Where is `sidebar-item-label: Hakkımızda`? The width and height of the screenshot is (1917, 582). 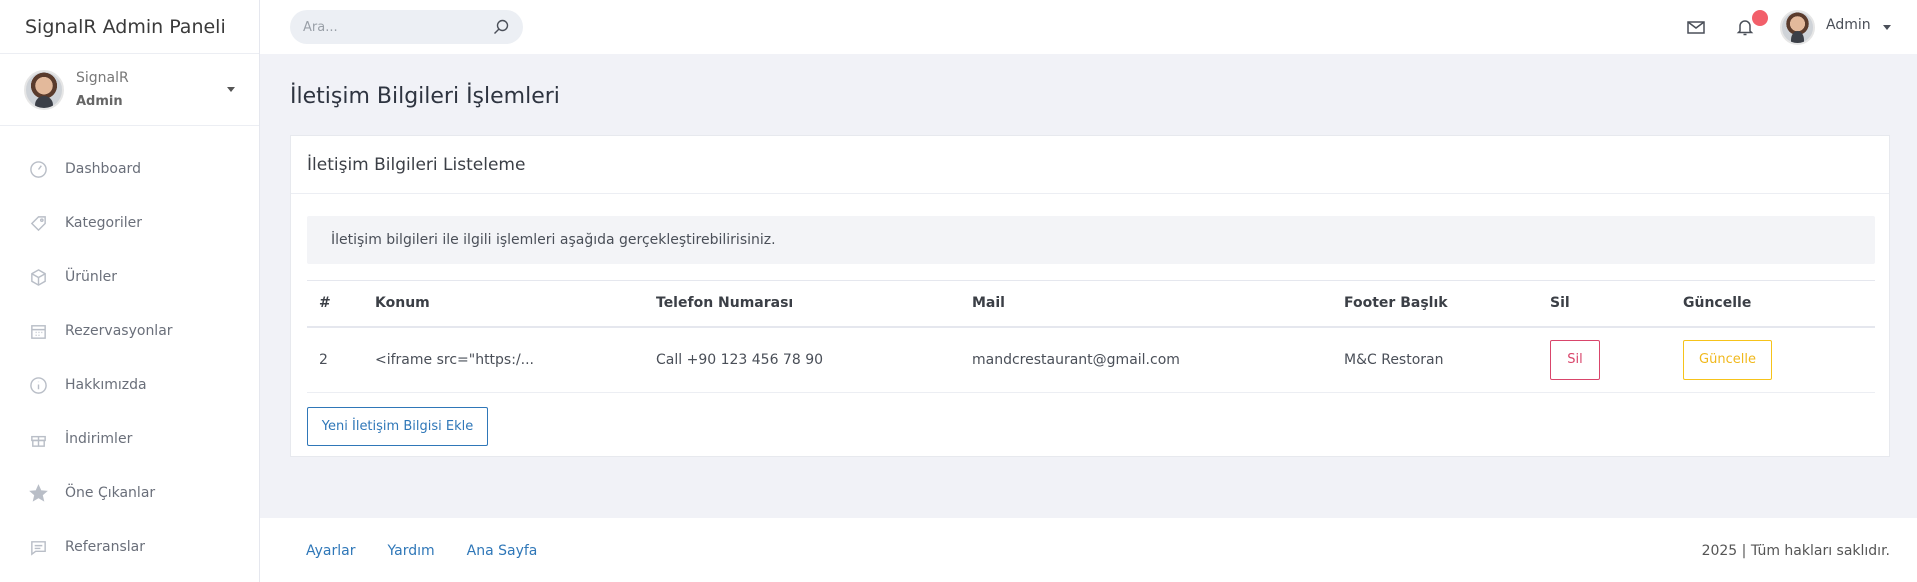 sidebar-item-label: Hakkımızda is located at coordinates (106, 385).